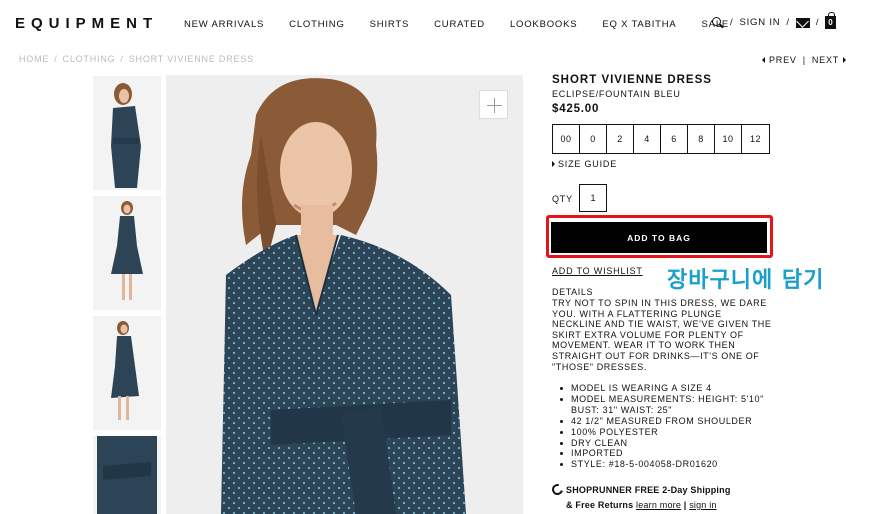 The image size is (870, 514). I want to click on brand-logo: EQUIPMENT, so click(86, 23).